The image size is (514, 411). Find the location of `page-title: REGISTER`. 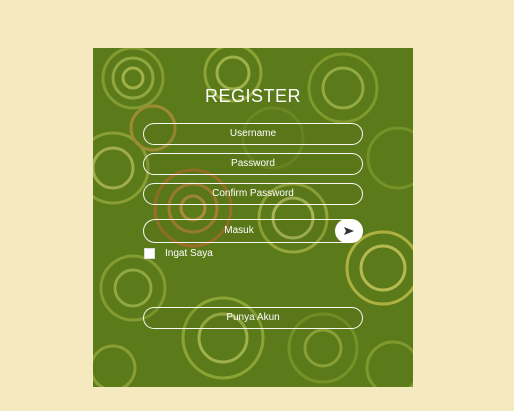

page-title: REGISTER is located at coordinates (252, 96).